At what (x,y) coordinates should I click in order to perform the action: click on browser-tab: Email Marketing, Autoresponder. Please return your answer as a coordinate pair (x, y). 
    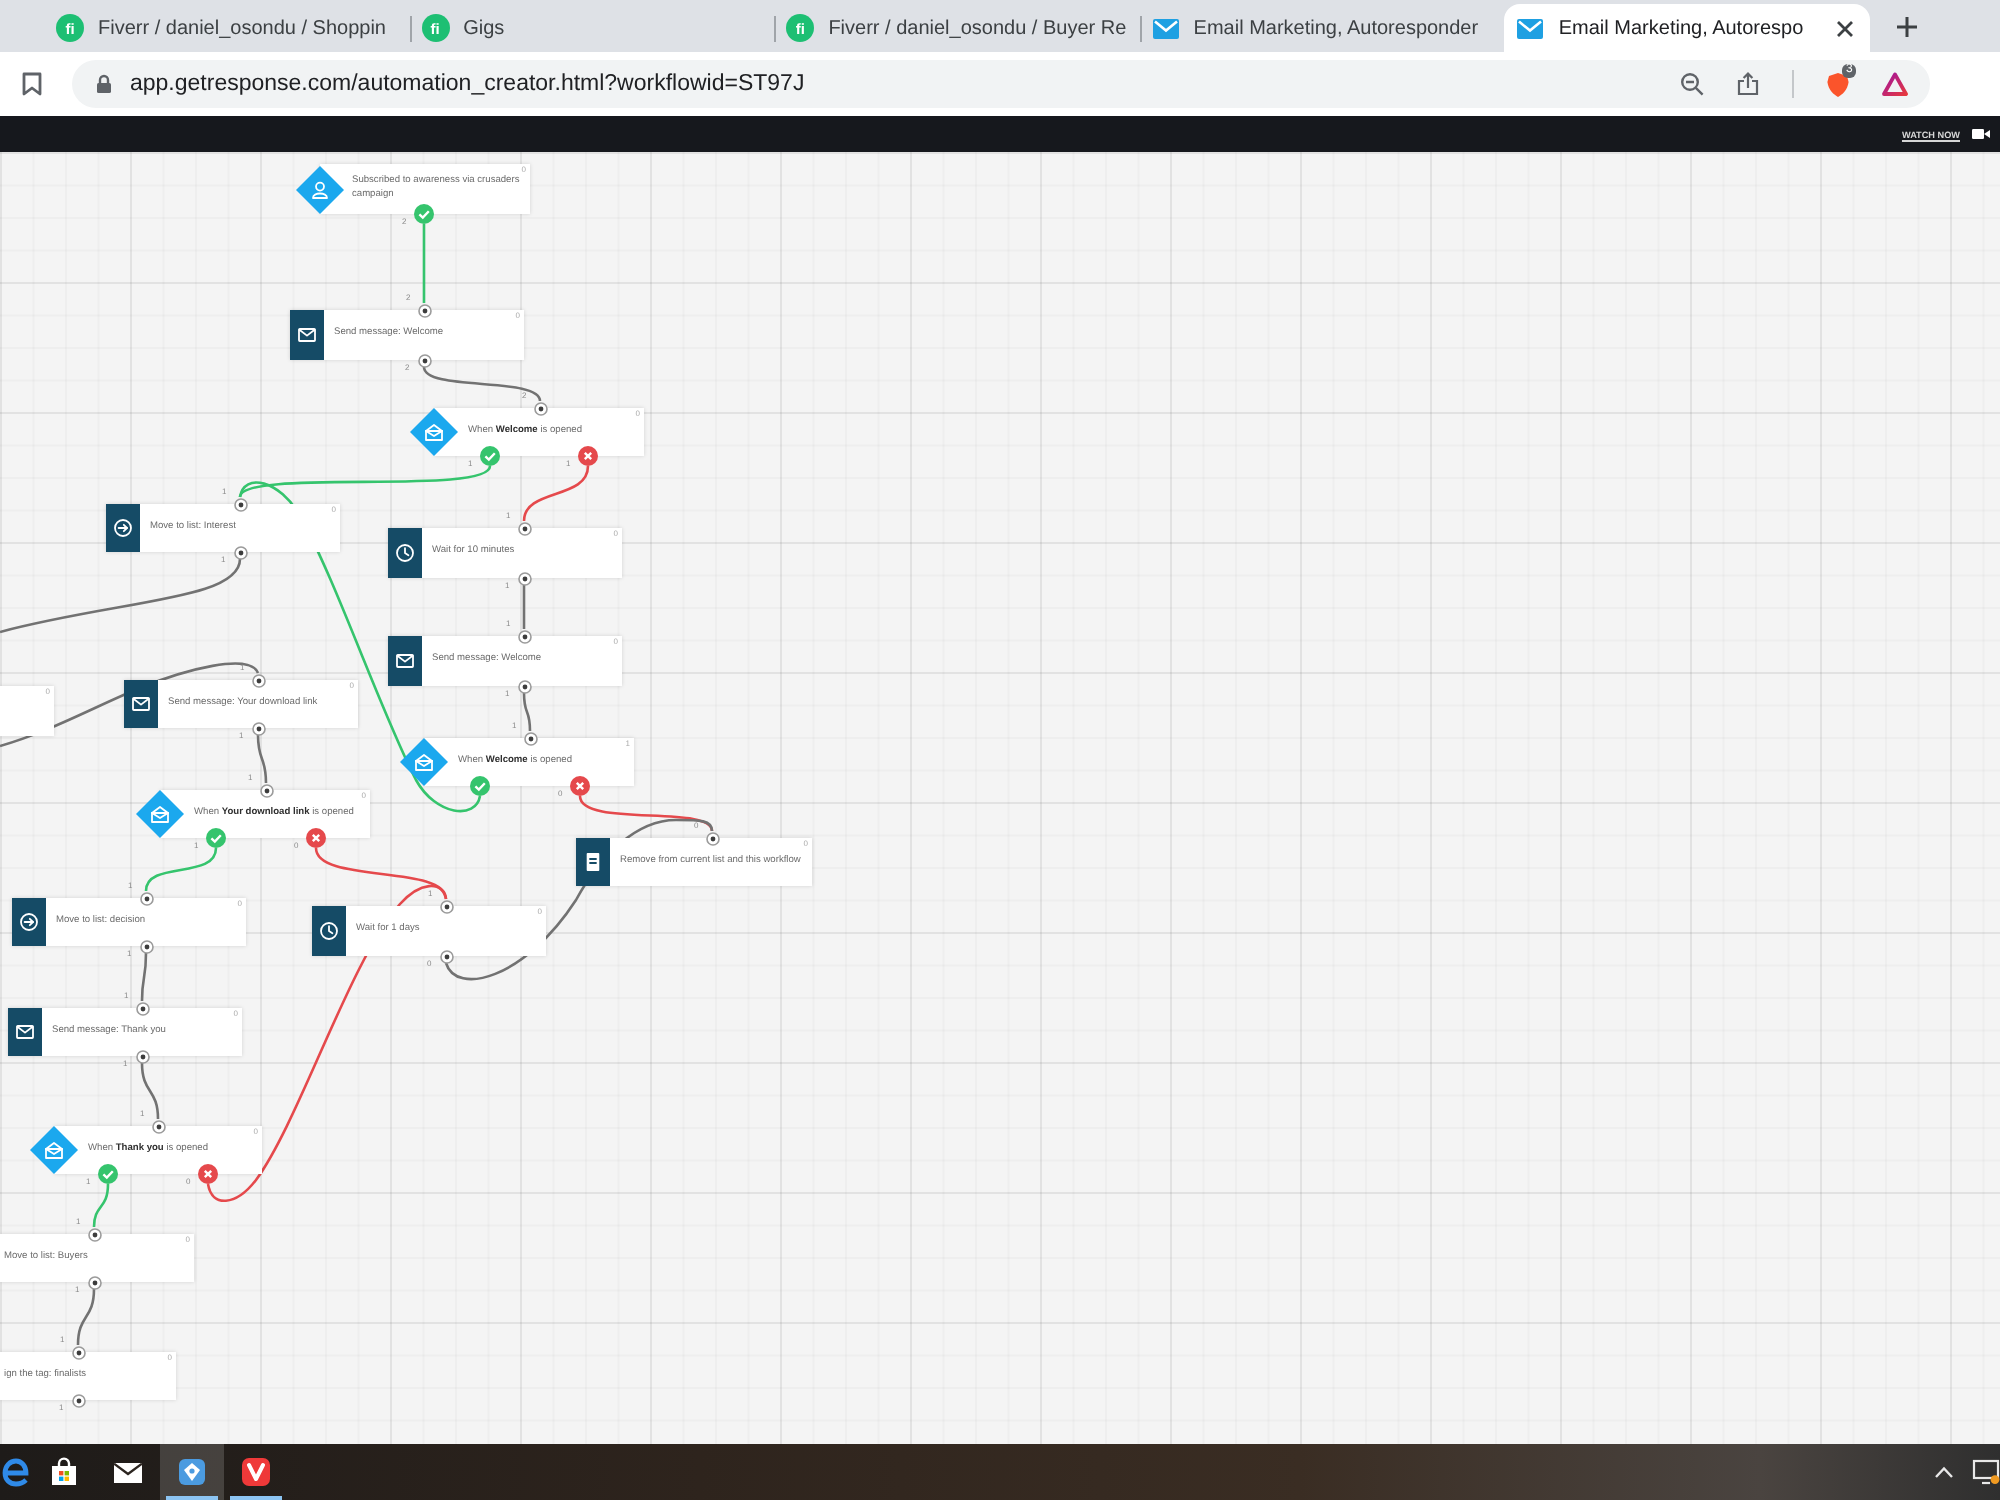
    Looking at the image, I should click on (1322, 28).